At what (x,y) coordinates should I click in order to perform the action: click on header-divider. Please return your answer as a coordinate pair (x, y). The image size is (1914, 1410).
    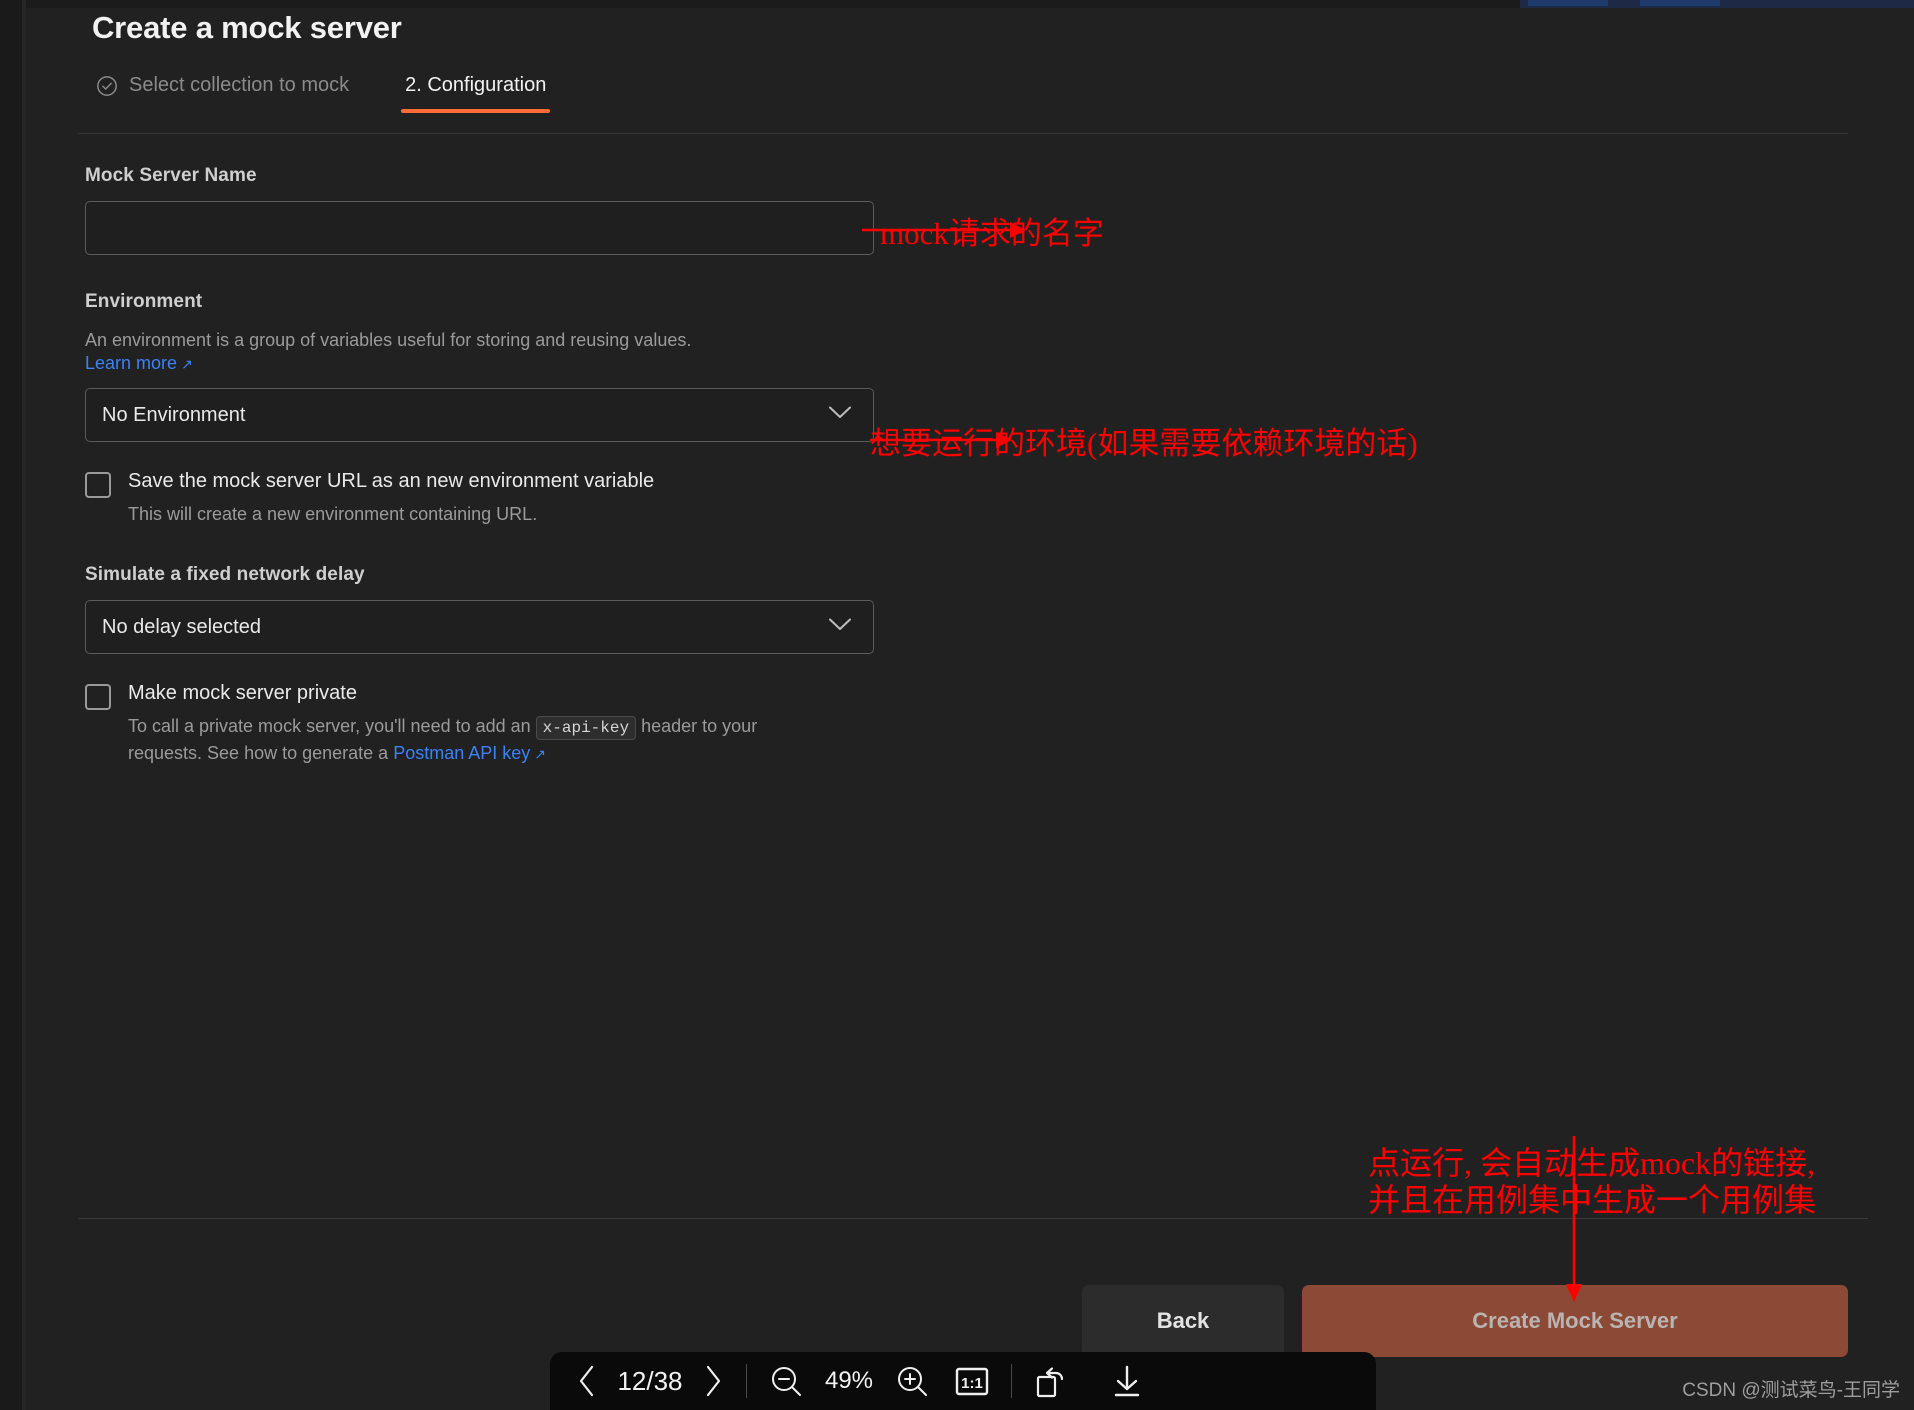
    Looking at the image, I should click on (963, 133).